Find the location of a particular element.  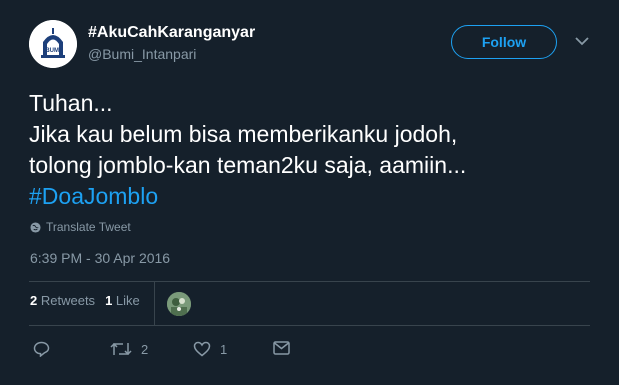

reply-button is located at coordinates (41, 349).